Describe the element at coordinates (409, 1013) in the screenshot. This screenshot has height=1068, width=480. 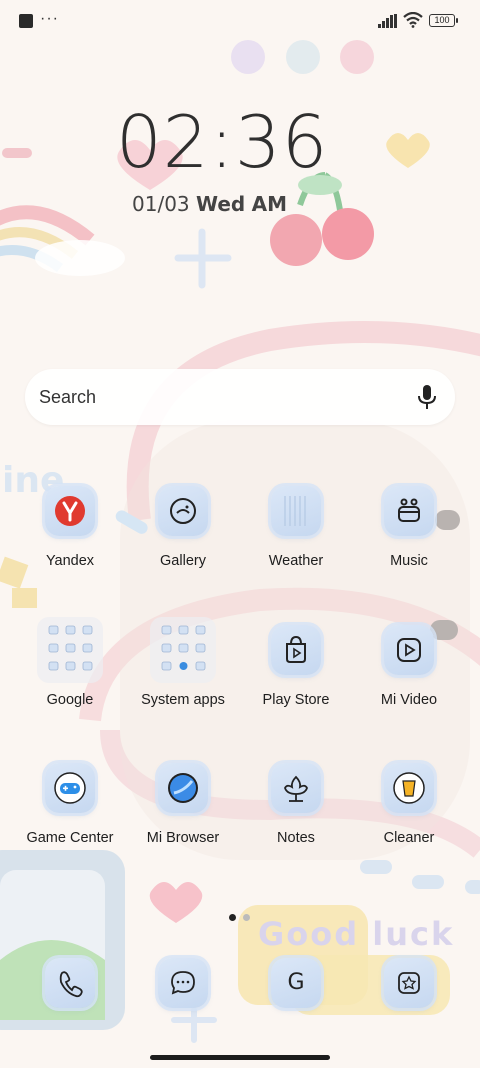
I see `dock-settings` at that location.